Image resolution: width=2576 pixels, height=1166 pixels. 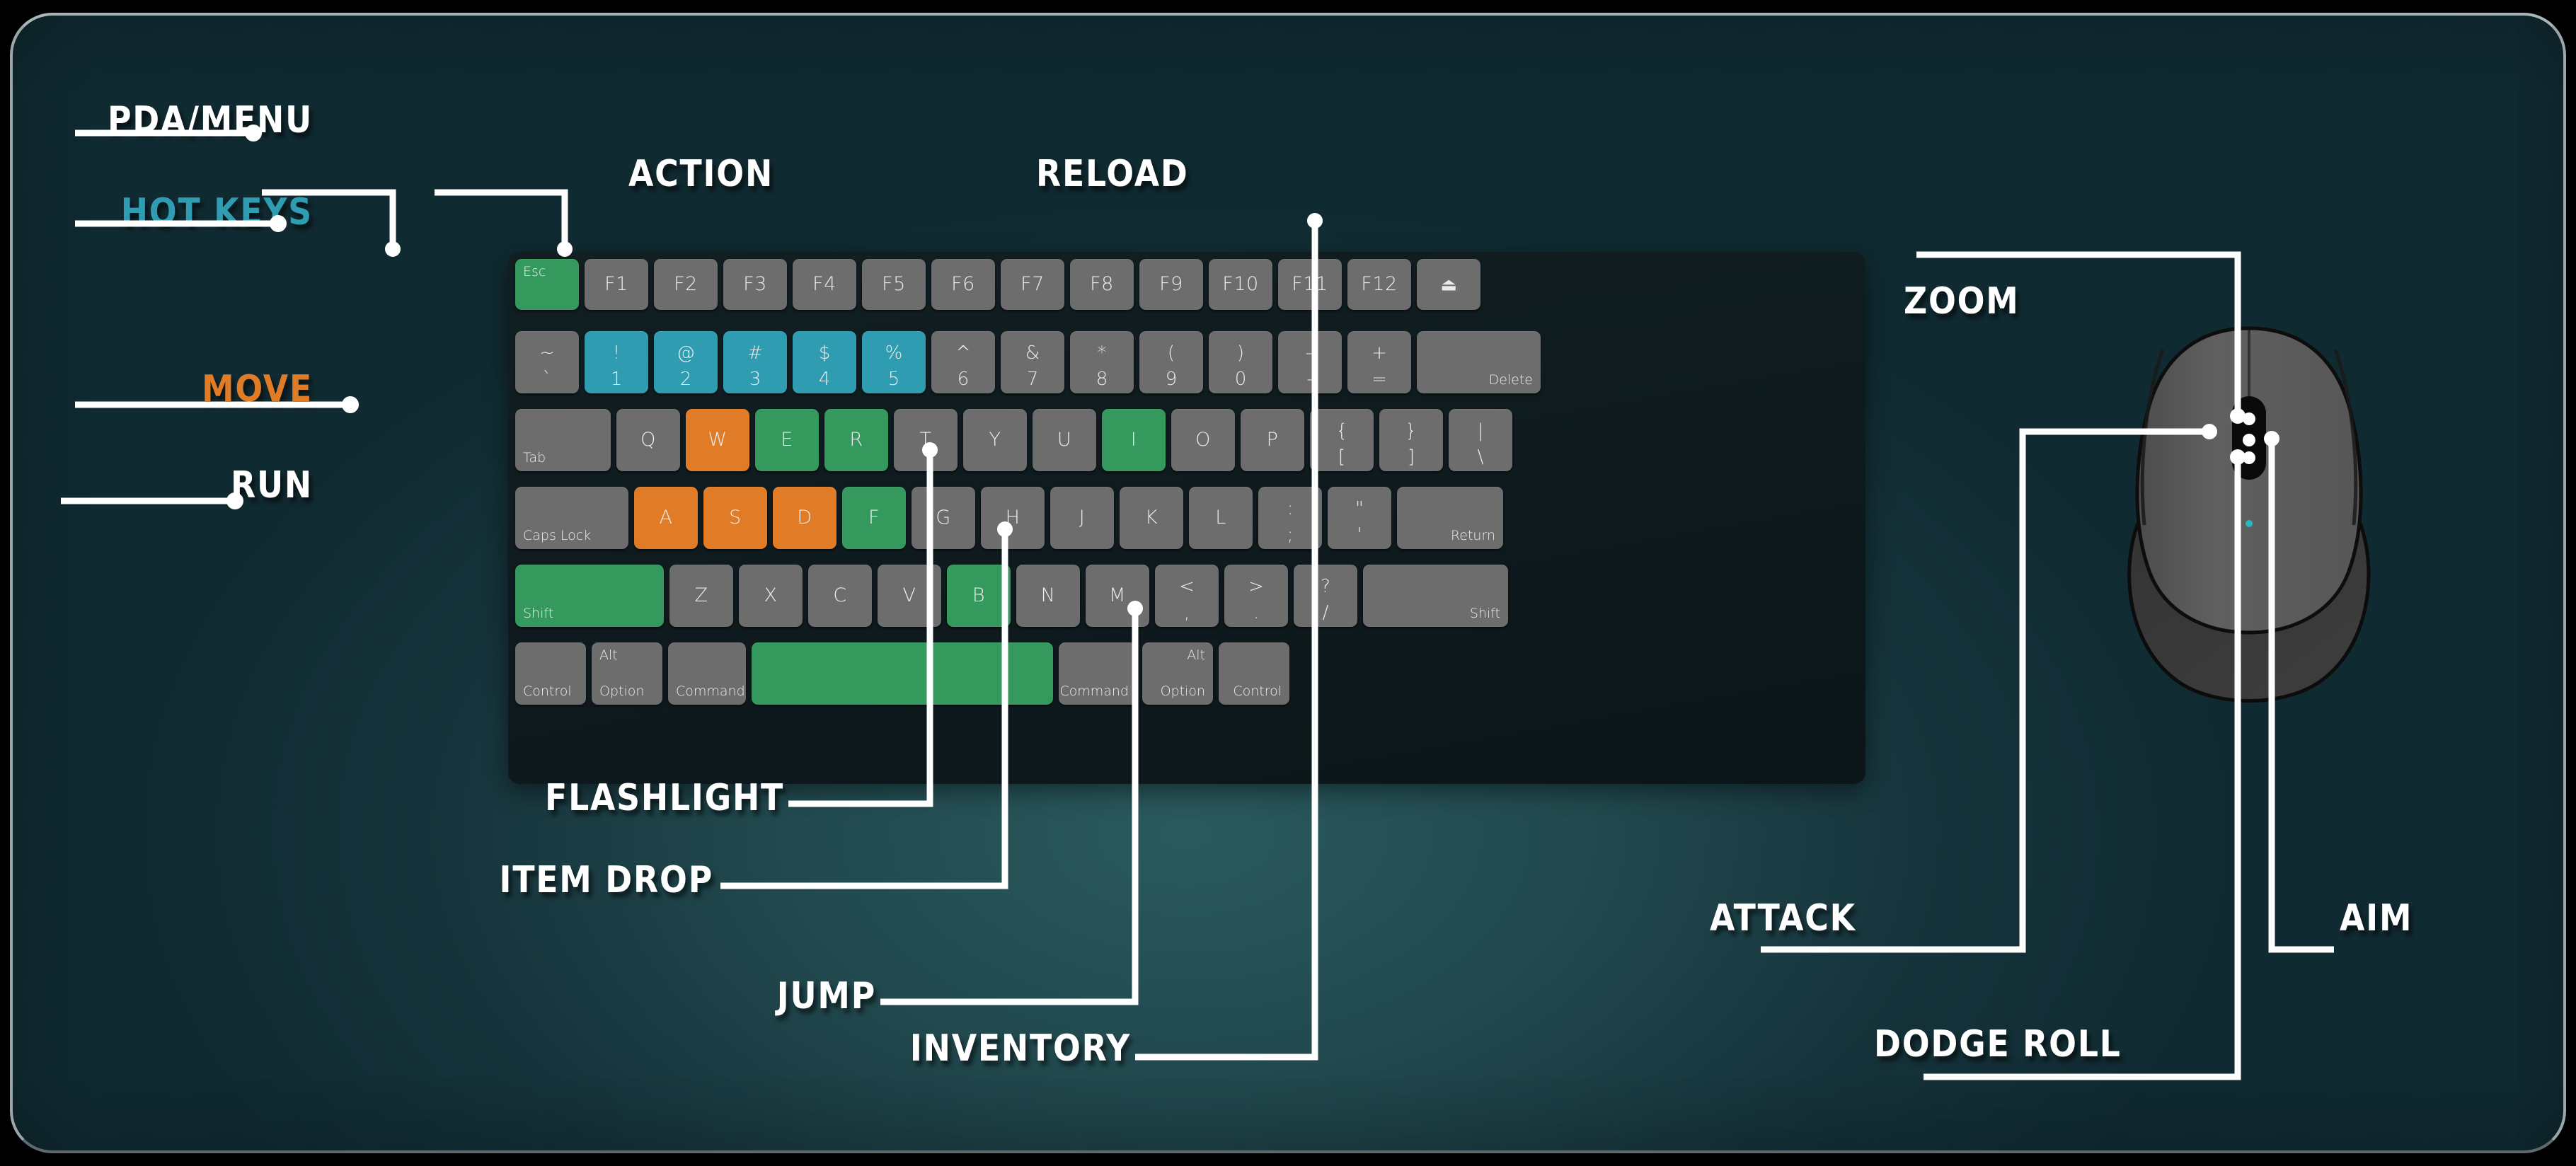 I want to click on key-2: @2, so click(x=686, y=362).